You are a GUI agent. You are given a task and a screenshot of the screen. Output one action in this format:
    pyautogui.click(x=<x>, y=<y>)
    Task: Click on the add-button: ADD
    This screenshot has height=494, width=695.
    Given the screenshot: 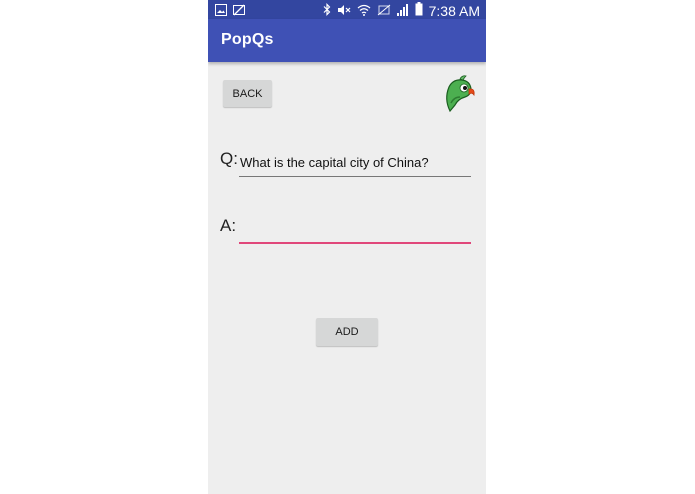 What is the action you would take?
    pyautogui.click(x=347, y=332)
    